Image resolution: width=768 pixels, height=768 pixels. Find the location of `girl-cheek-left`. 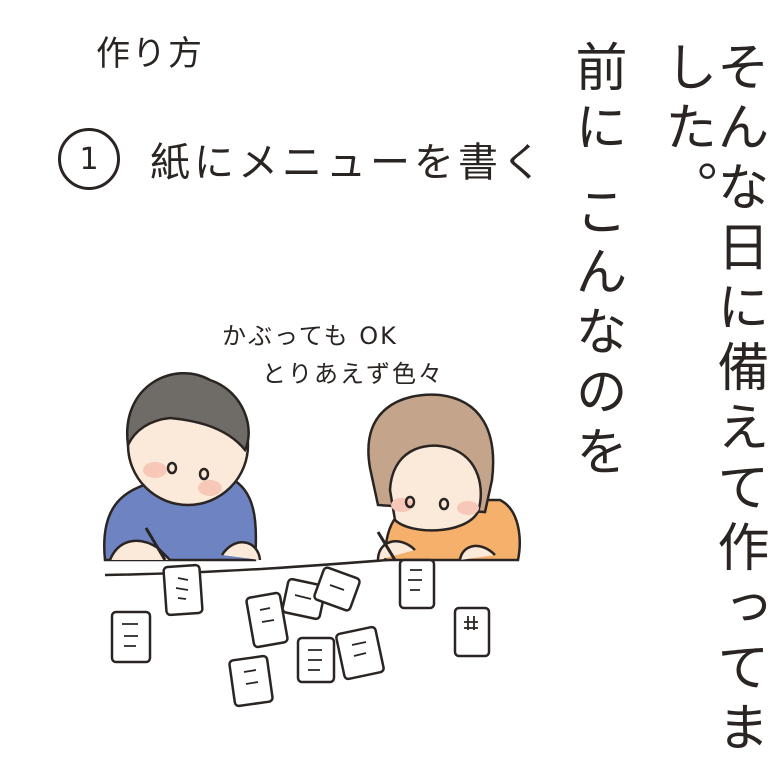

girl-cheek-left is located at coordinates (402, 505).